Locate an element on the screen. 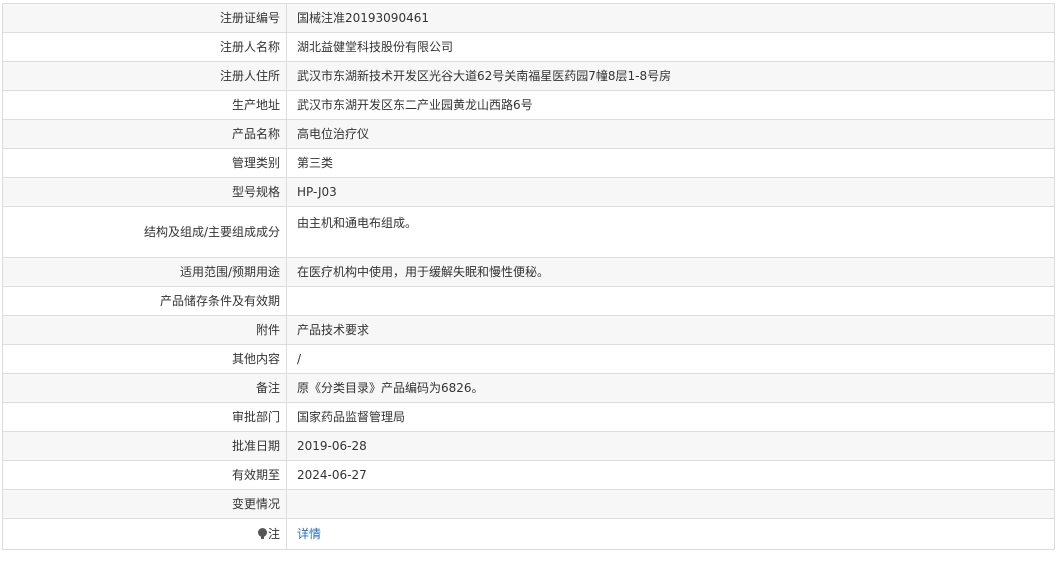  field-label: 适用范围/预期用途 is located at coordinates (144, 272).